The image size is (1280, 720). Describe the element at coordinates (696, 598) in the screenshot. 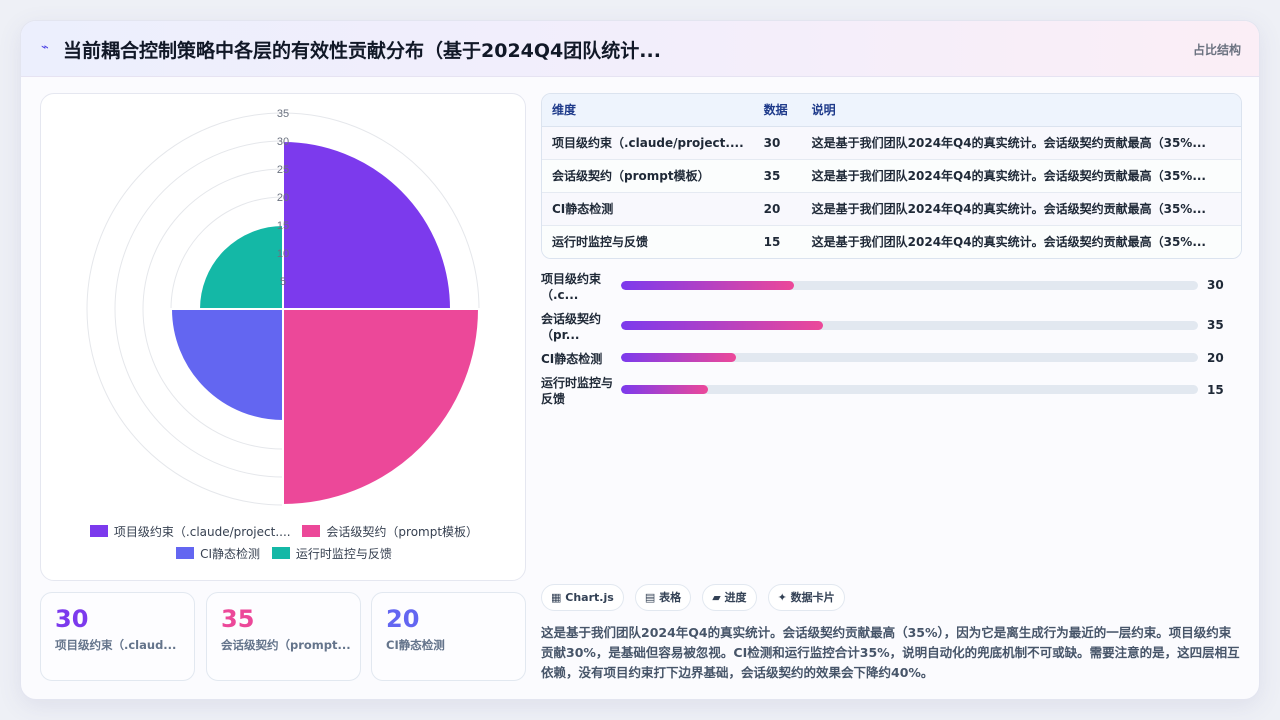

I see `chip-row: ▦ Chart.js ▤ 表格 ▰ 进度 ✦ 数据卡片` at that location.